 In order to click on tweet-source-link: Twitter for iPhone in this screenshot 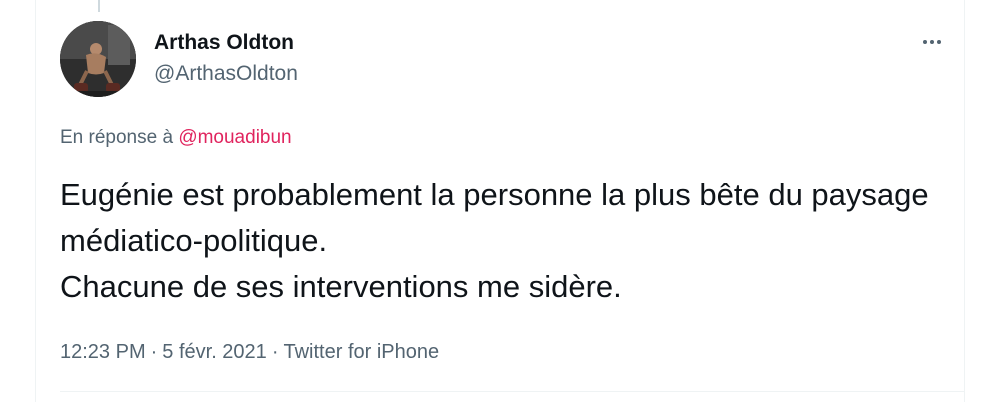, I will do `click(361, 352)`.